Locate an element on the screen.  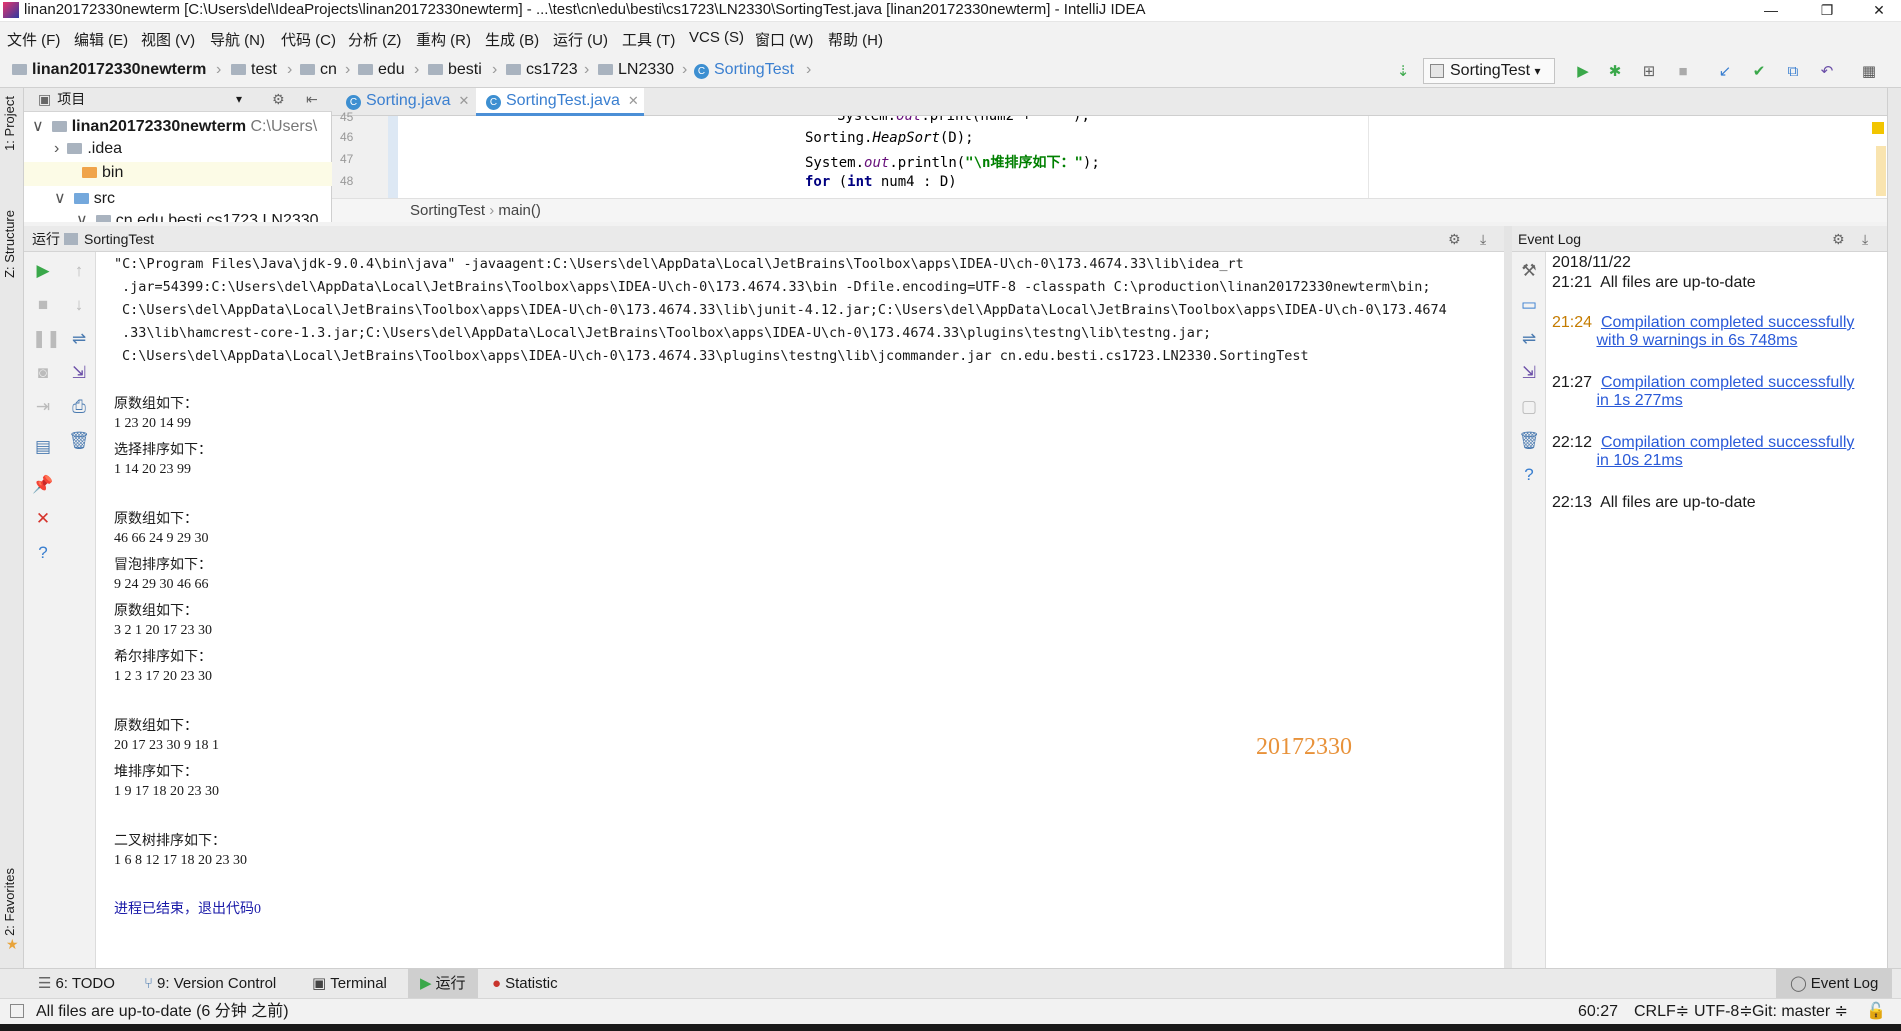
git-branch: Git: master ≑ is located at coordinates (1800, 1011).